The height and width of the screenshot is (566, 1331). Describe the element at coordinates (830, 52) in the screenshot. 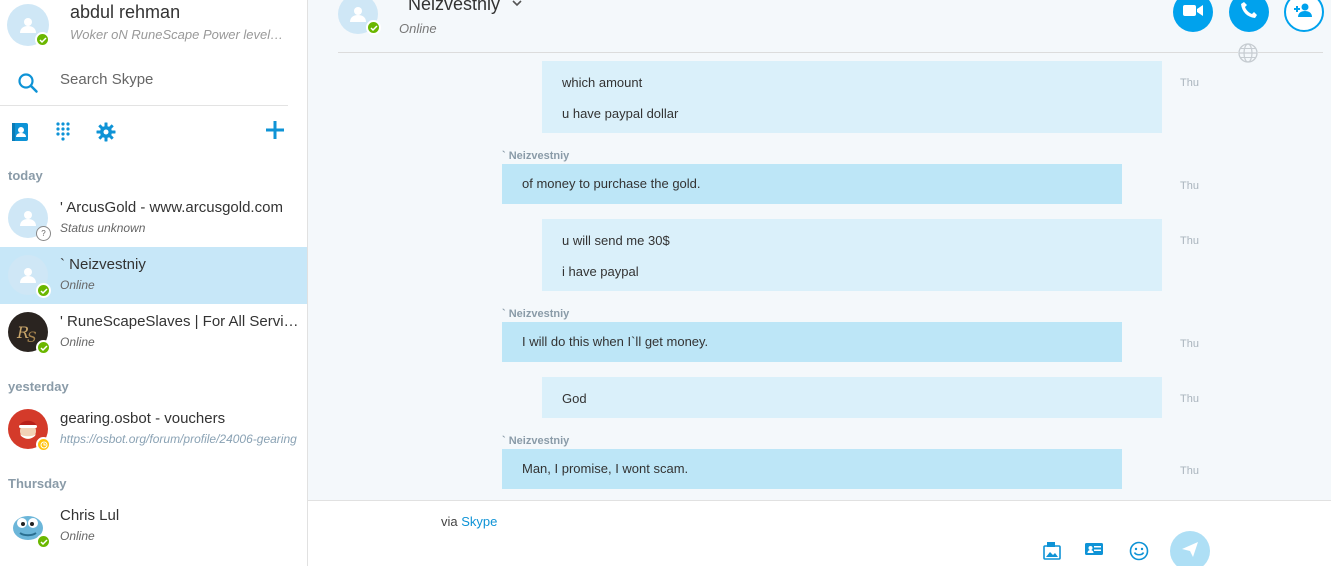

I see `header-divider` at that location.